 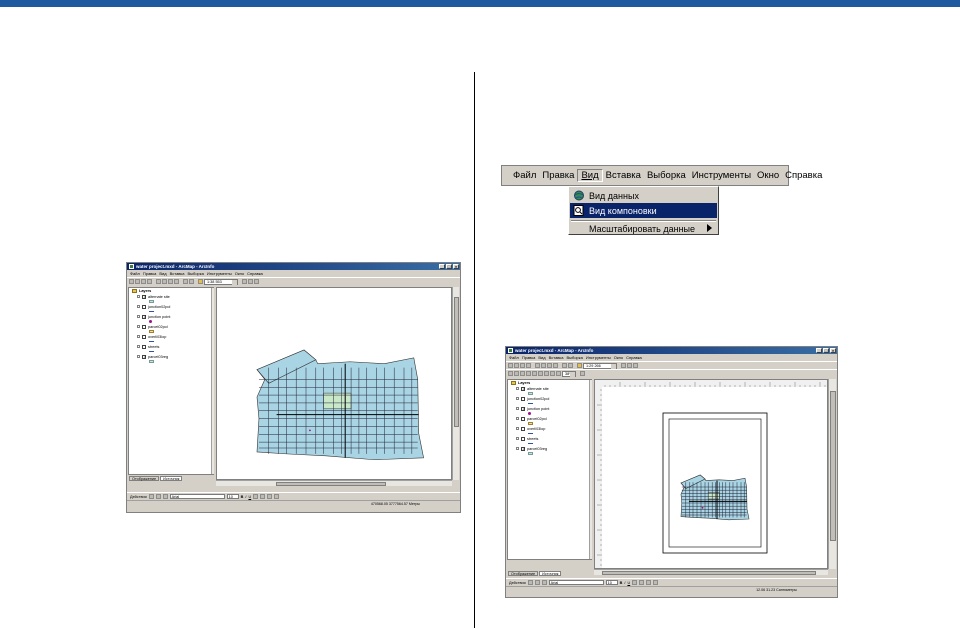 I want to click on redo-icon, so click(x=570, y=365).